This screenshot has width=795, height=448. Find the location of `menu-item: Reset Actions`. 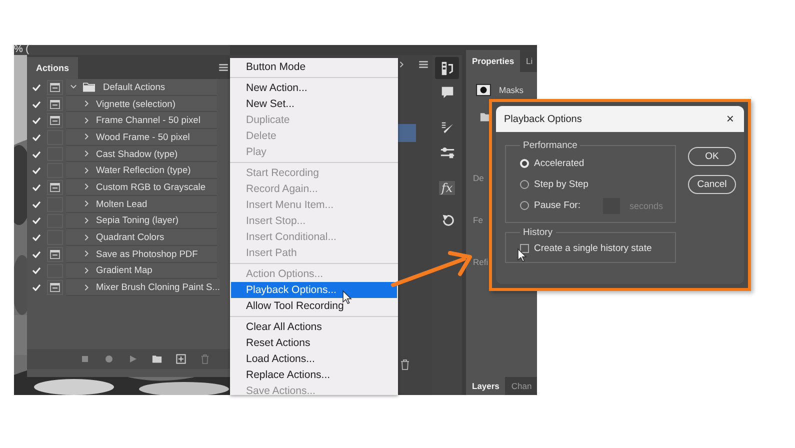

menu-item: Reset Actions is located at coordinates (314, 343).